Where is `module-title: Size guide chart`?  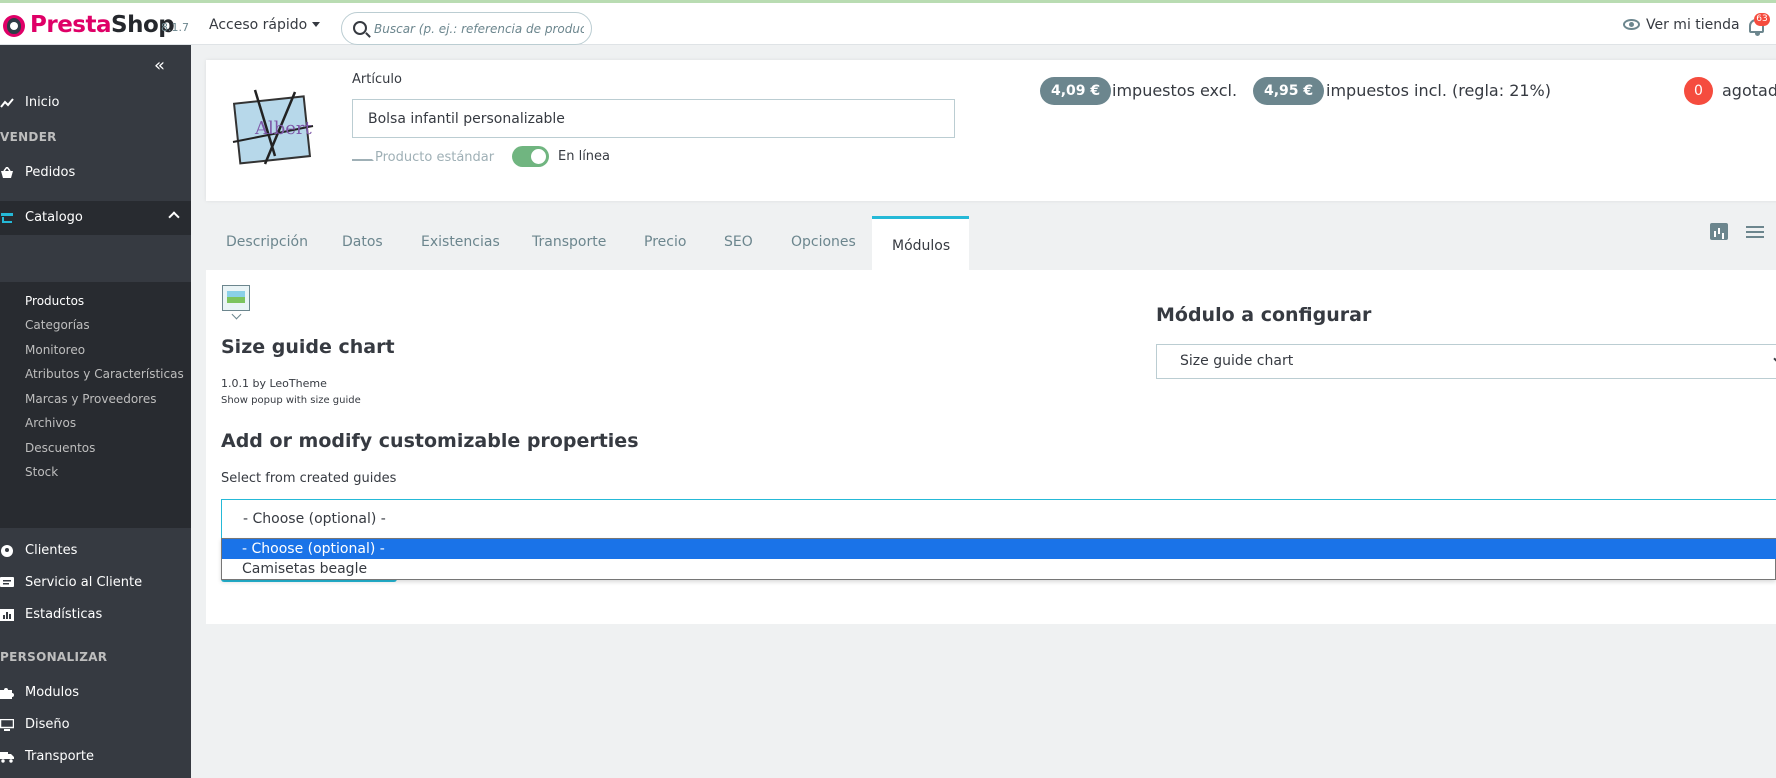 module-title: Size guide chart is located at coordinates (308, 347).